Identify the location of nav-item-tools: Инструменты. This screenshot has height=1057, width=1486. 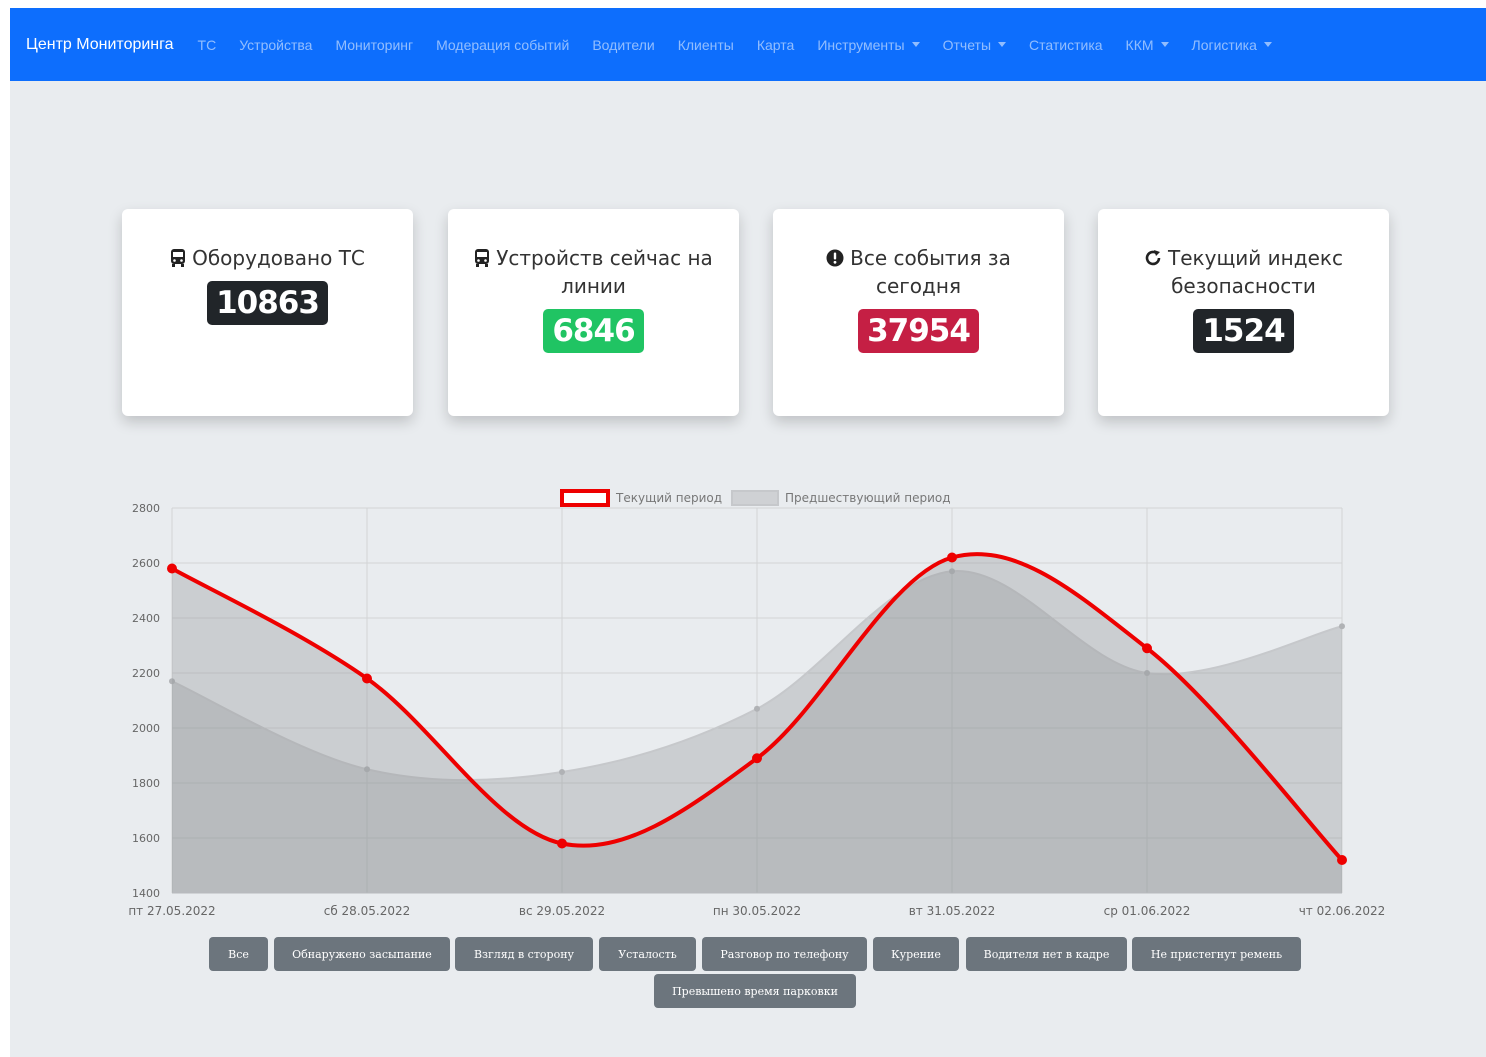
(868, 44).